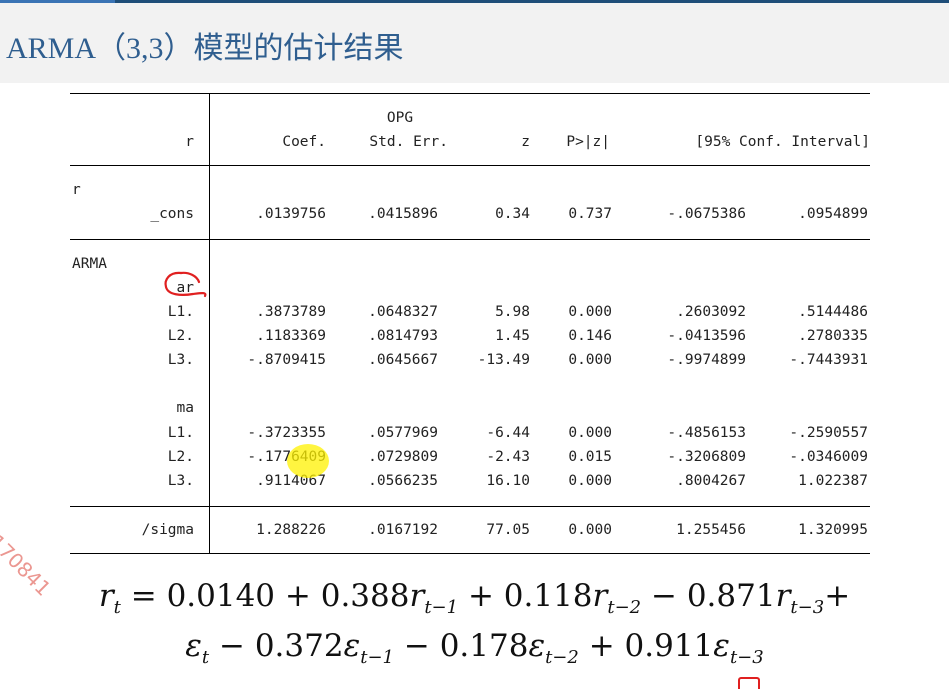 This screenshot has width=949, height=689. Describe the element at coordinates (209, 323) in the screenshot. I see `column-divider` at that location.